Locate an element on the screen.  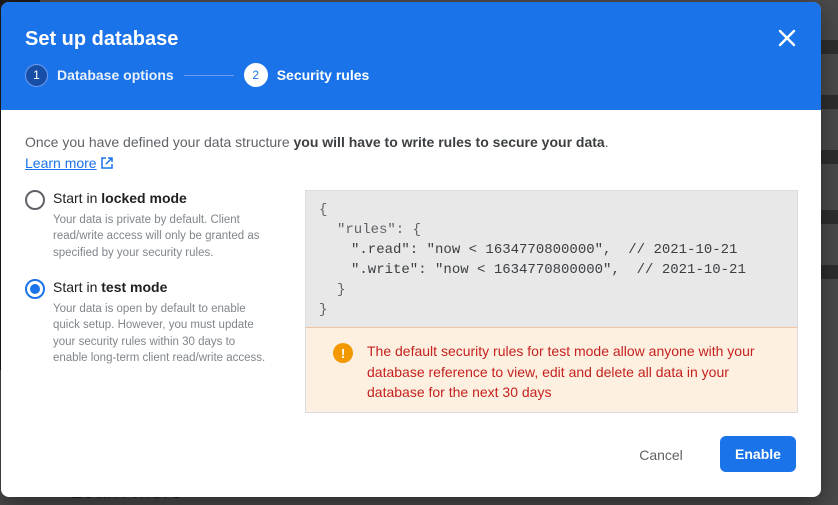
enable-button: Enable is located at coordinates (758, 454).